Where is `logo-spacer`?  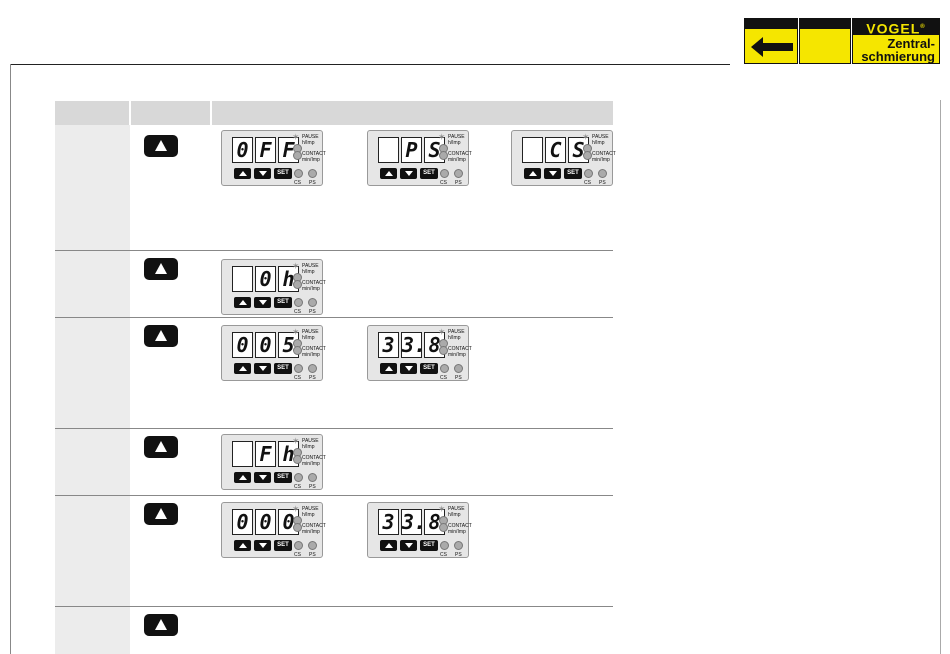
logo-spacer is located at coordinates (825, 41).